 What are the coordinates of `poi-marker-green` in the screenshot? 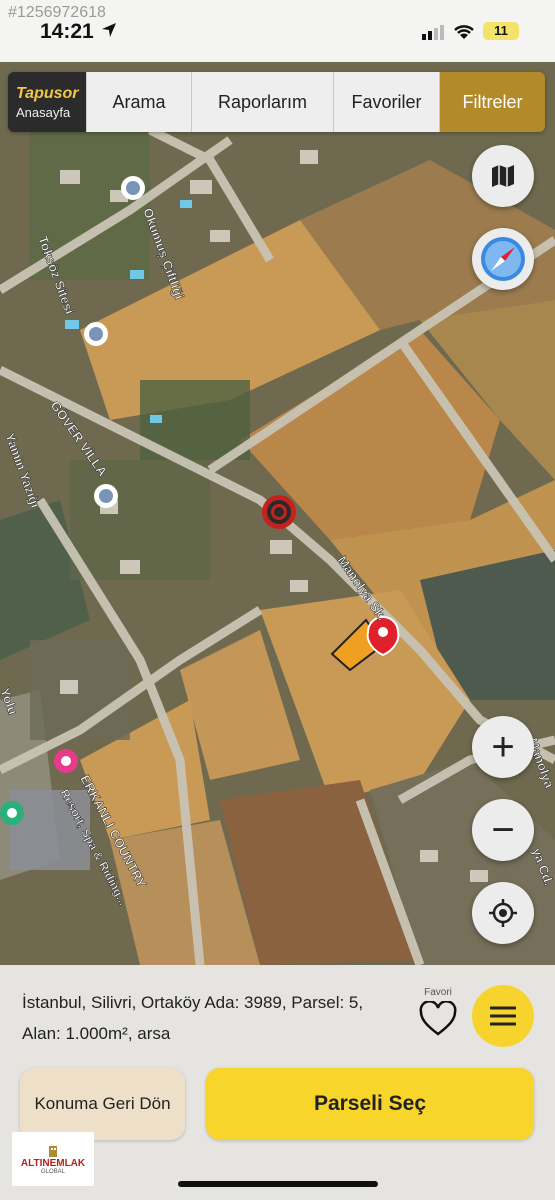 It's located at (12, 813).